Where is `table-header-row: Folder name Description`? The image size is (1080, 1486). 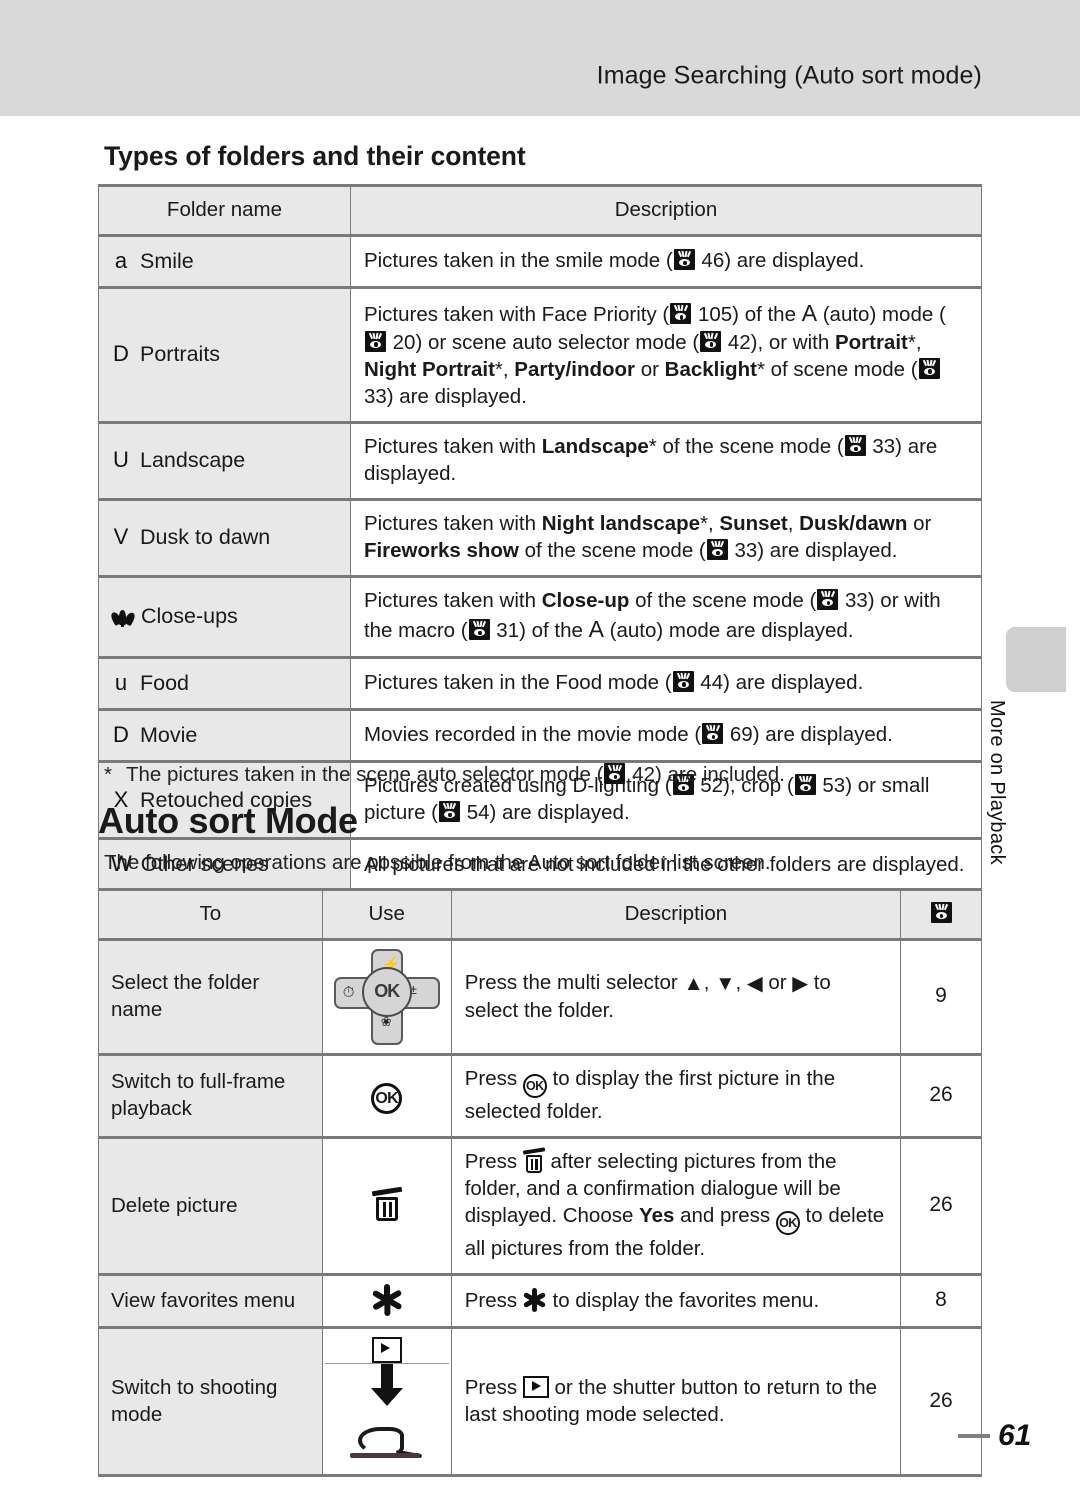
table-header-row: Folder name Description is located at coordinates (540, 210).